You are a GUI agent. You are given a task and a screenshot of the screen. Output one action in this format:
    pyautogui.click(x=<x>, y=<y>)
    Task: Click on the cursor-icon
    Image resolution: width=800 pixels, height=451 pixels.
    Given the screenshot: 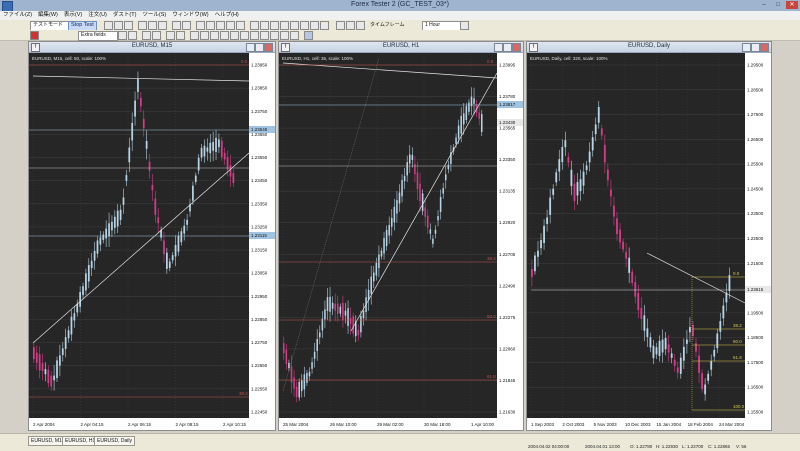 What is the action you would take?
    pyautogui.click(x=254, y=25)
    